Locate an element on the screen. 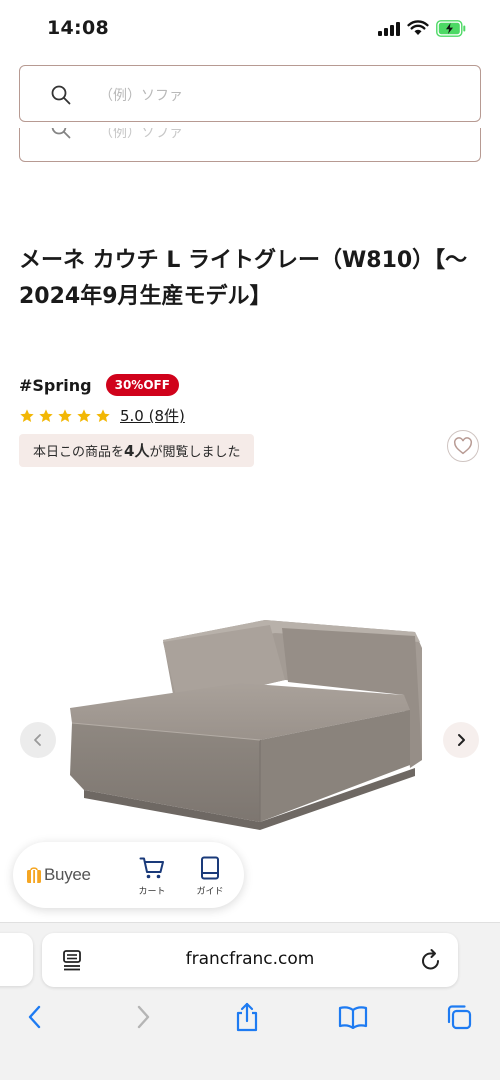 The image size is (500, 1080). buyee-guide-button: ガイド is located at coordinates (210, 876).